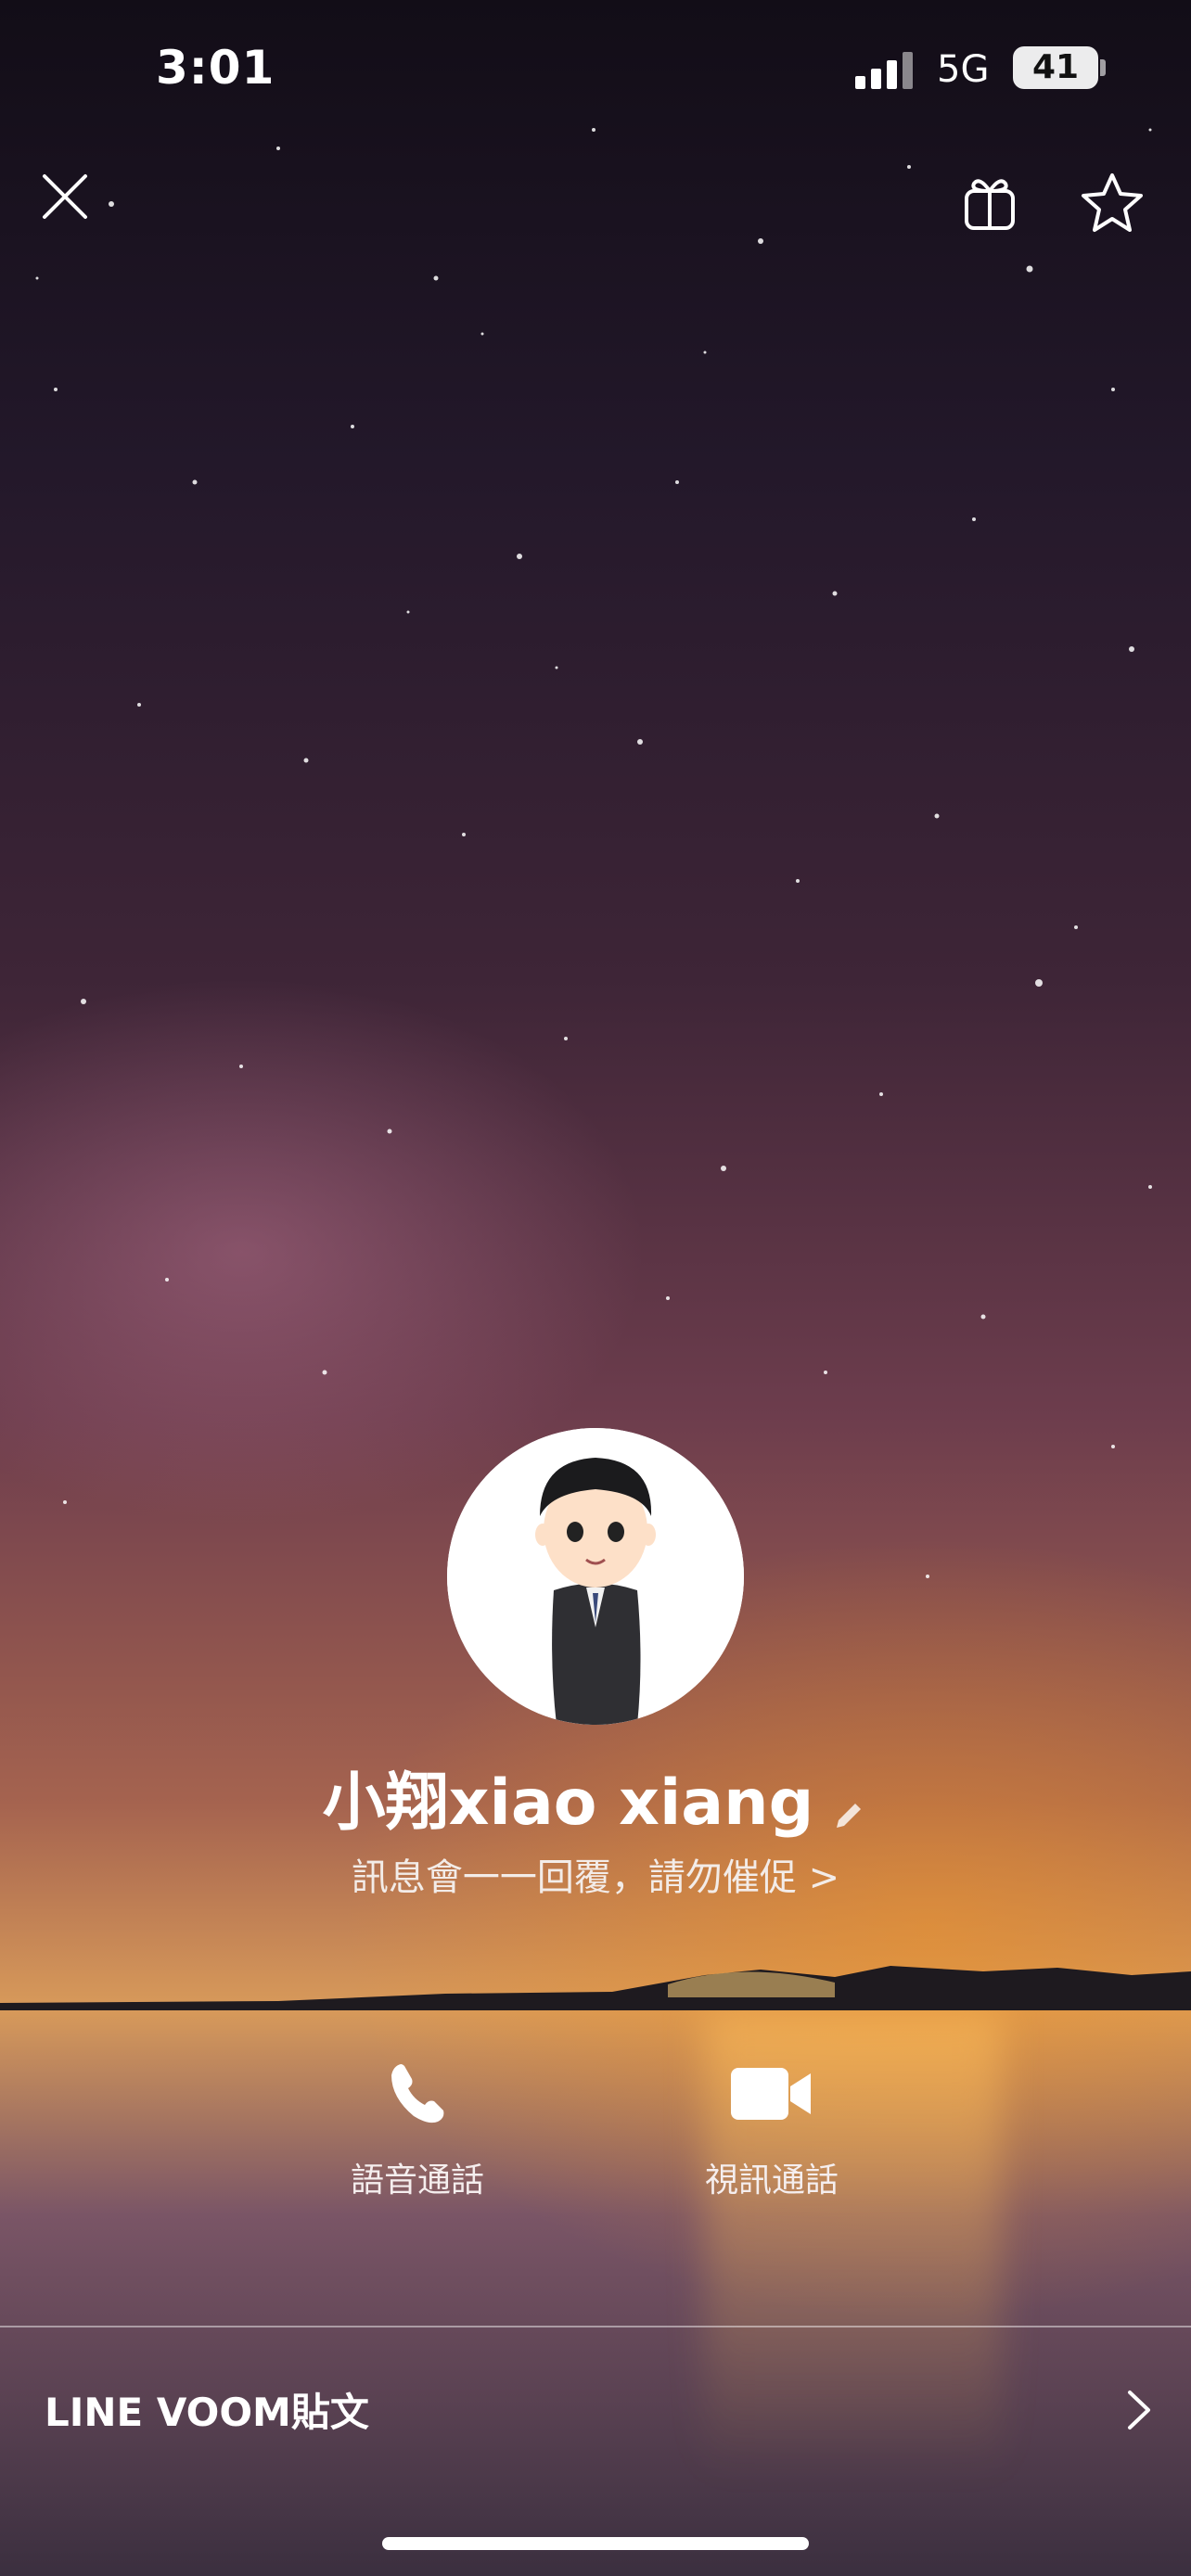  I want to click on voice-call-label: 語音通話, so click(417, 2181).